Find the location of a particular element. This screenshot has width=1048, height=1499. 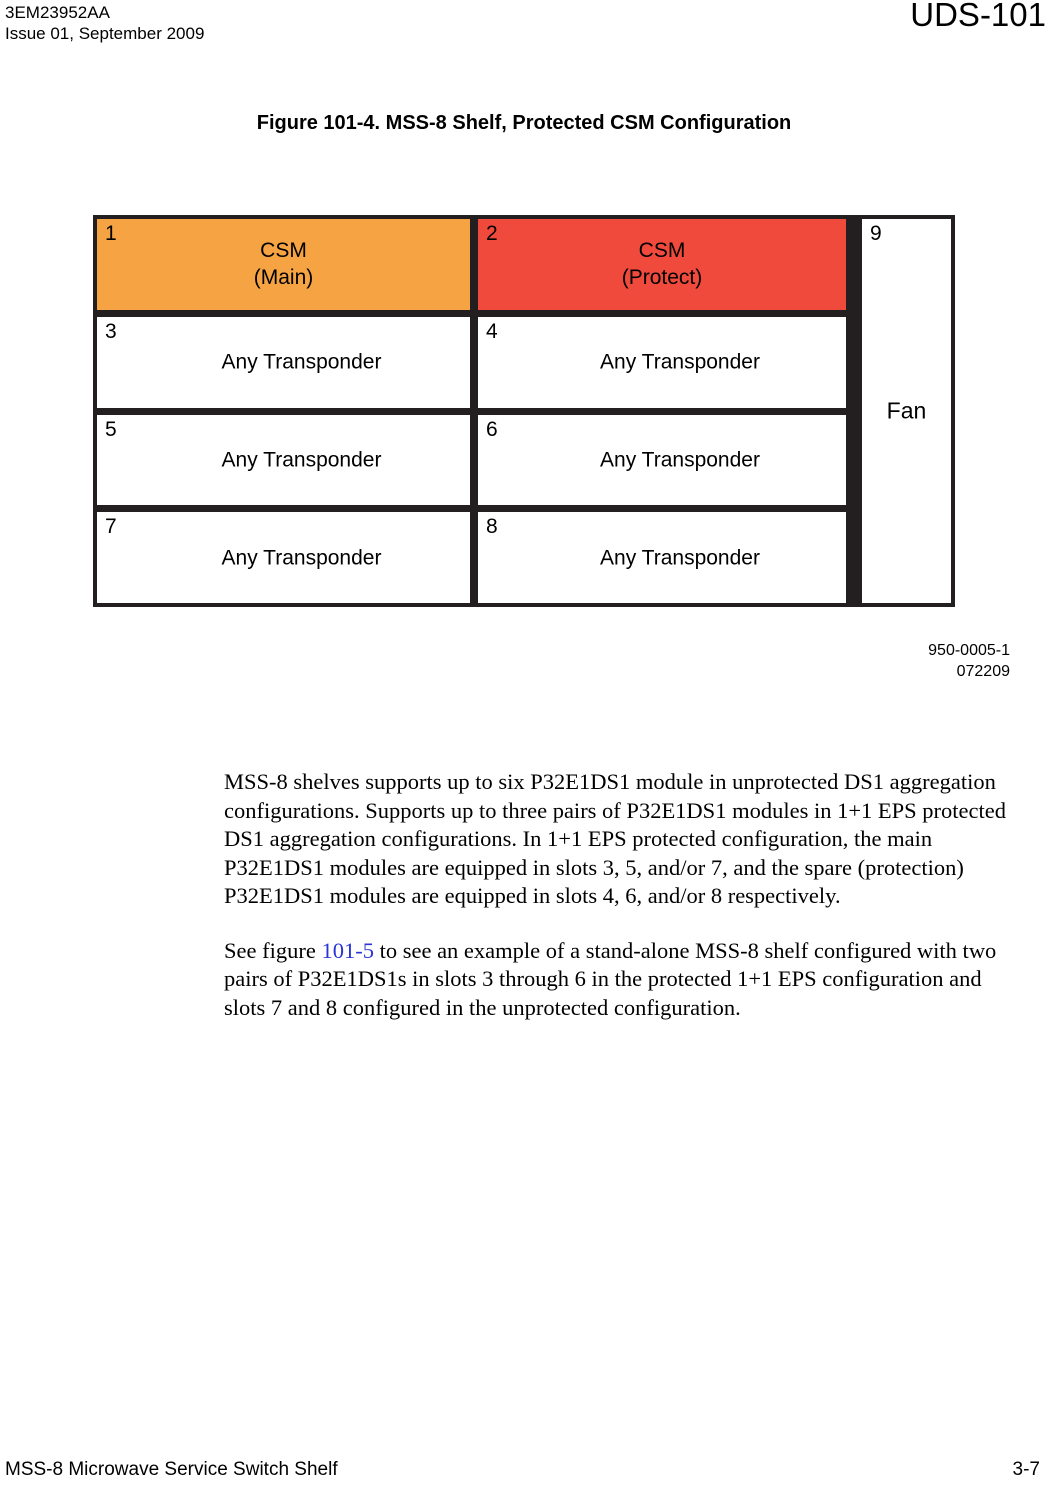

shelf-slot-9-fan: 9 Fan is located at coordinates (906, 411).